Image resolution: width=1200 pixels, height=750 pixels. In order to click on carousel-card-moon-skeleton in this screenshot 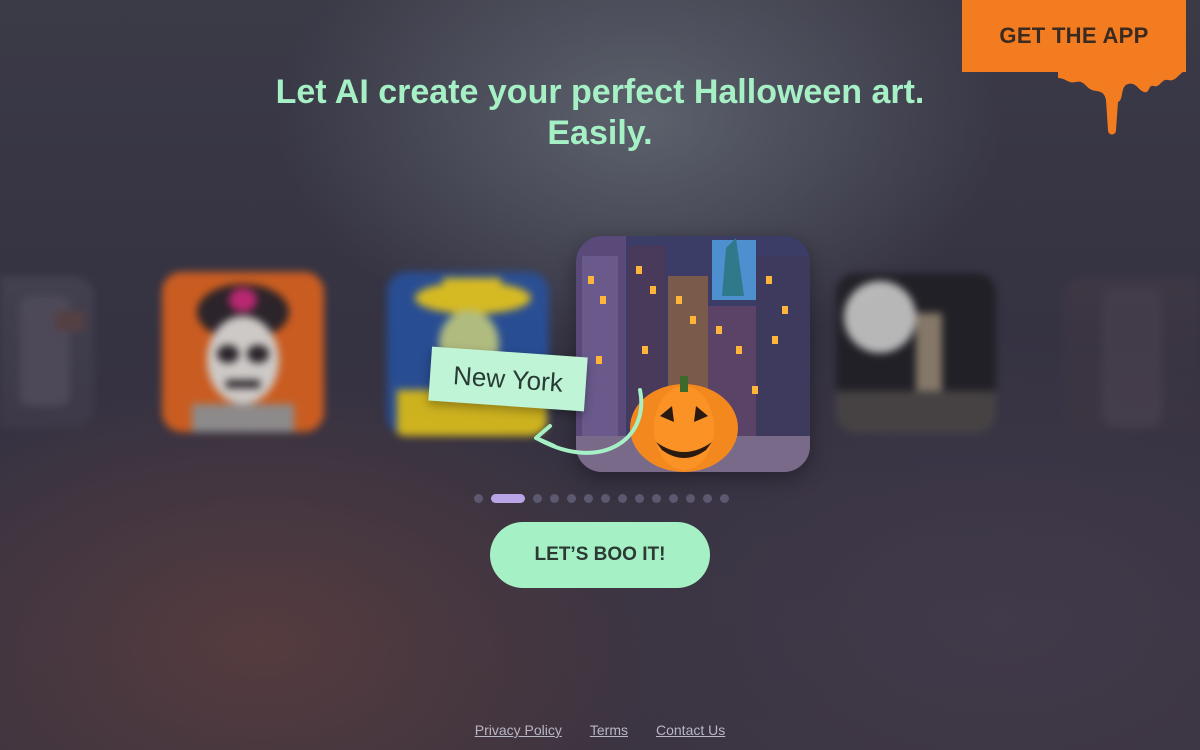, I will do `click(916, 353)`.